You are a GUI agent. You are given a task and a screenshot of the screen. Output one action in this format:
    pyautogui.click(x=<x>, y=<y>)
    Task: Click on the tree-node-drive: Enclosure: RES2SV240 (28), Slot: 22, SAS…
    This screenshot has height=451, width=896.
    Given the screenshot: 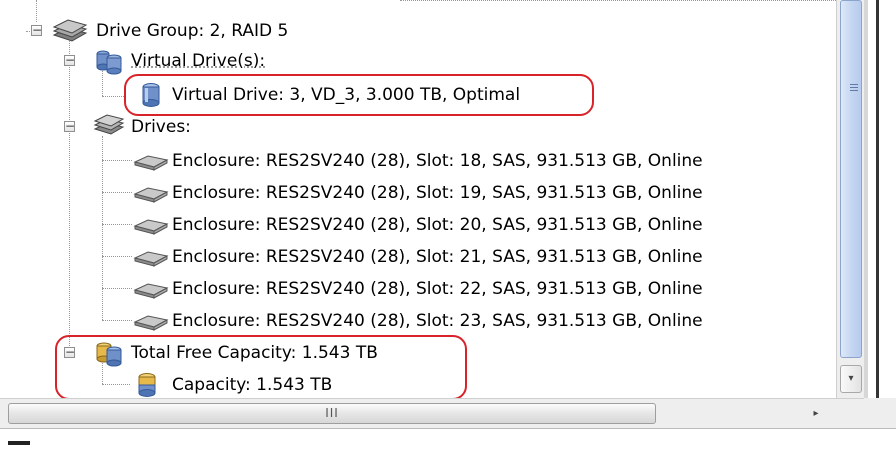 What is the action you would take?
    pyautogui.click(x=418, y=289)
    